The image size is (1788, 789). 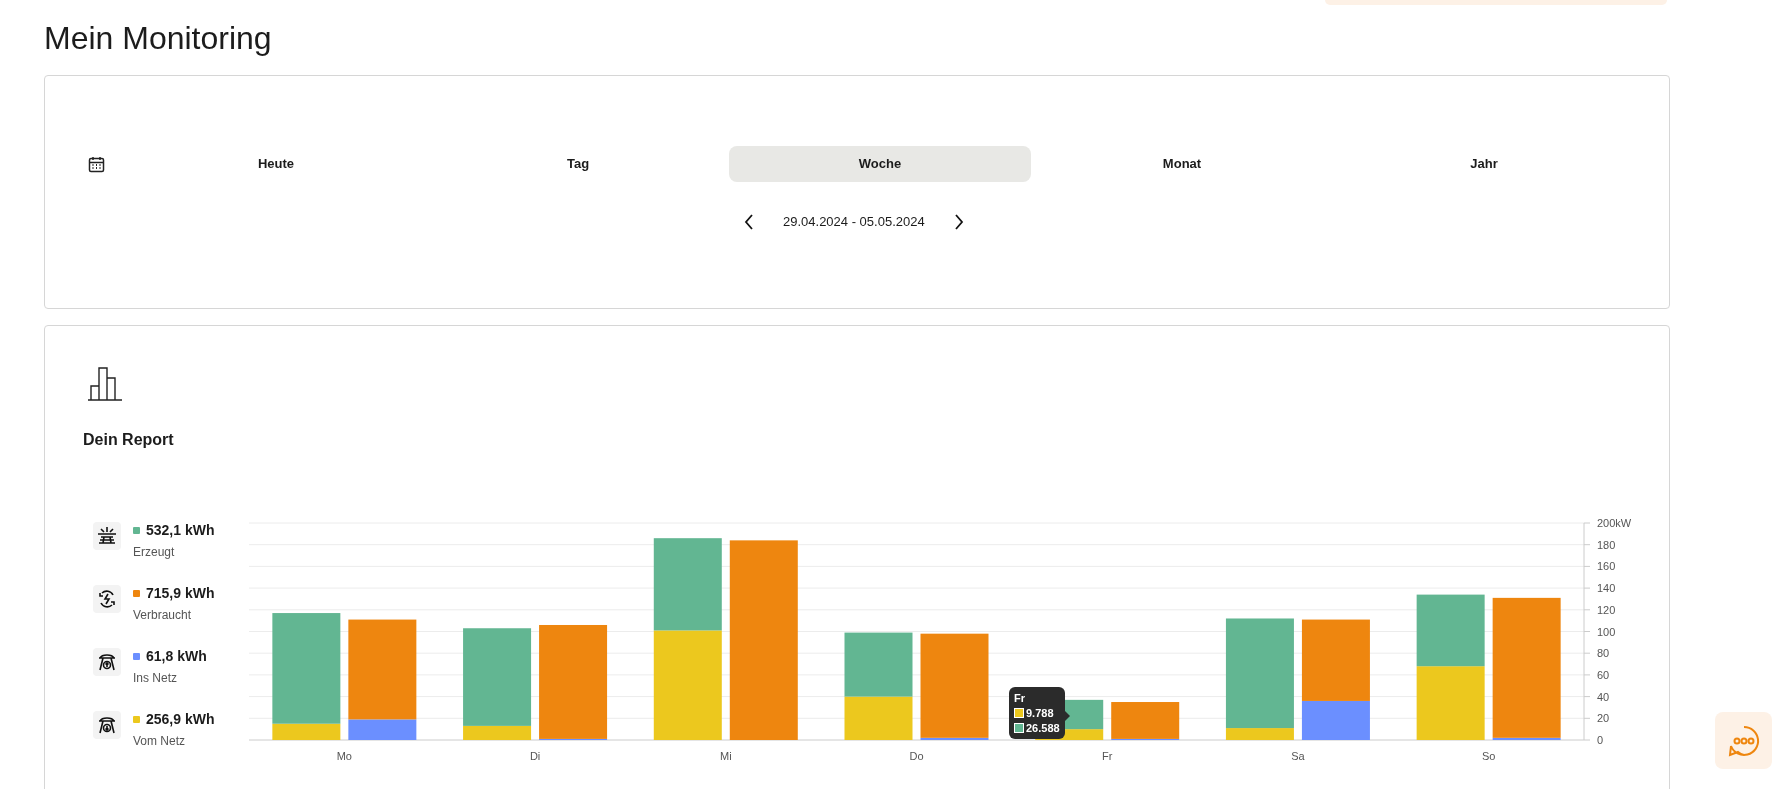 What do you see at coordinates (160, 741) in the screenshot?
I see `legend-label: Vom Netz` at bounding box center [160, 741].